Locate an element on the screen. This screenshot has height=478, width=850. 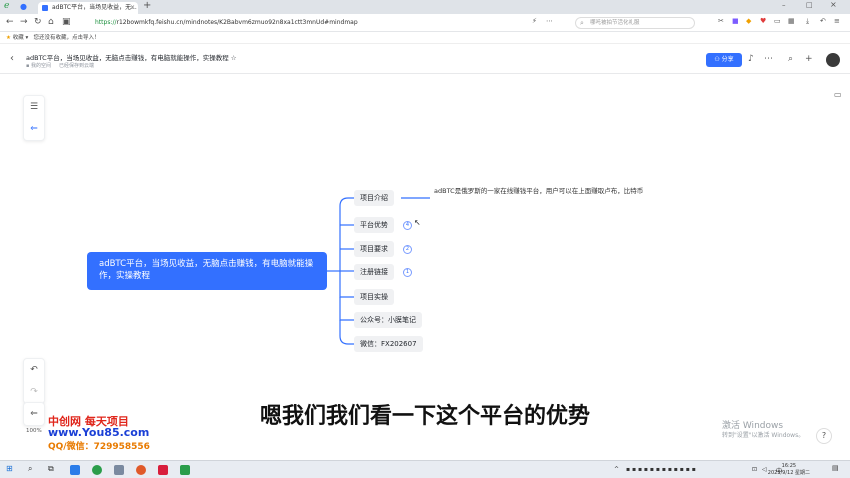
watermark-line-3: QQ/微信：729958556 is located at coordinates (99, 447).